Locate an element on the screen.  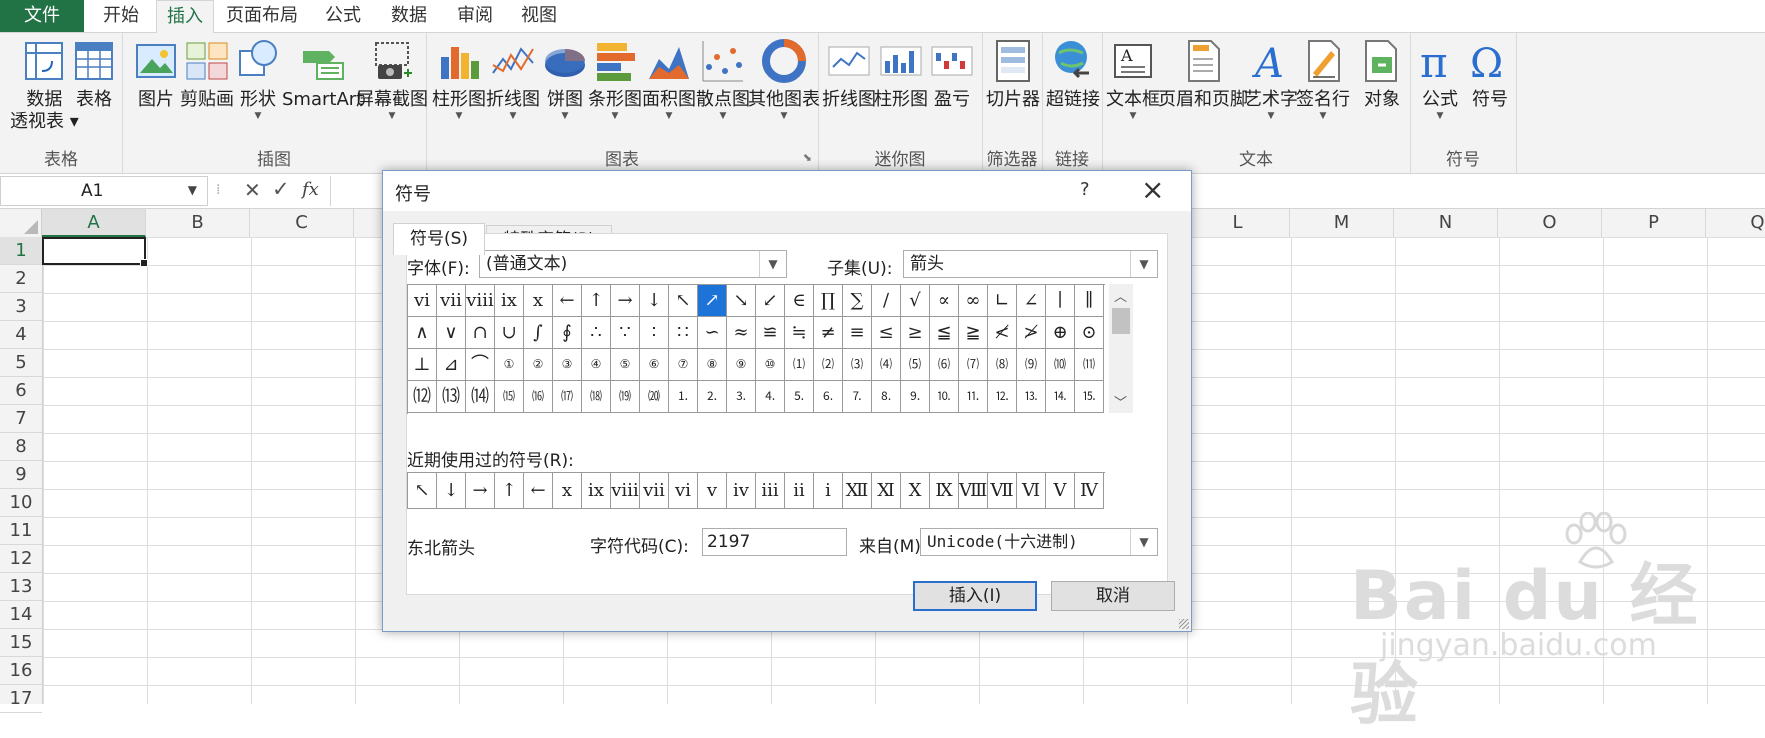
symbol-cell: ⒒ is located at coordinates (973, 397).